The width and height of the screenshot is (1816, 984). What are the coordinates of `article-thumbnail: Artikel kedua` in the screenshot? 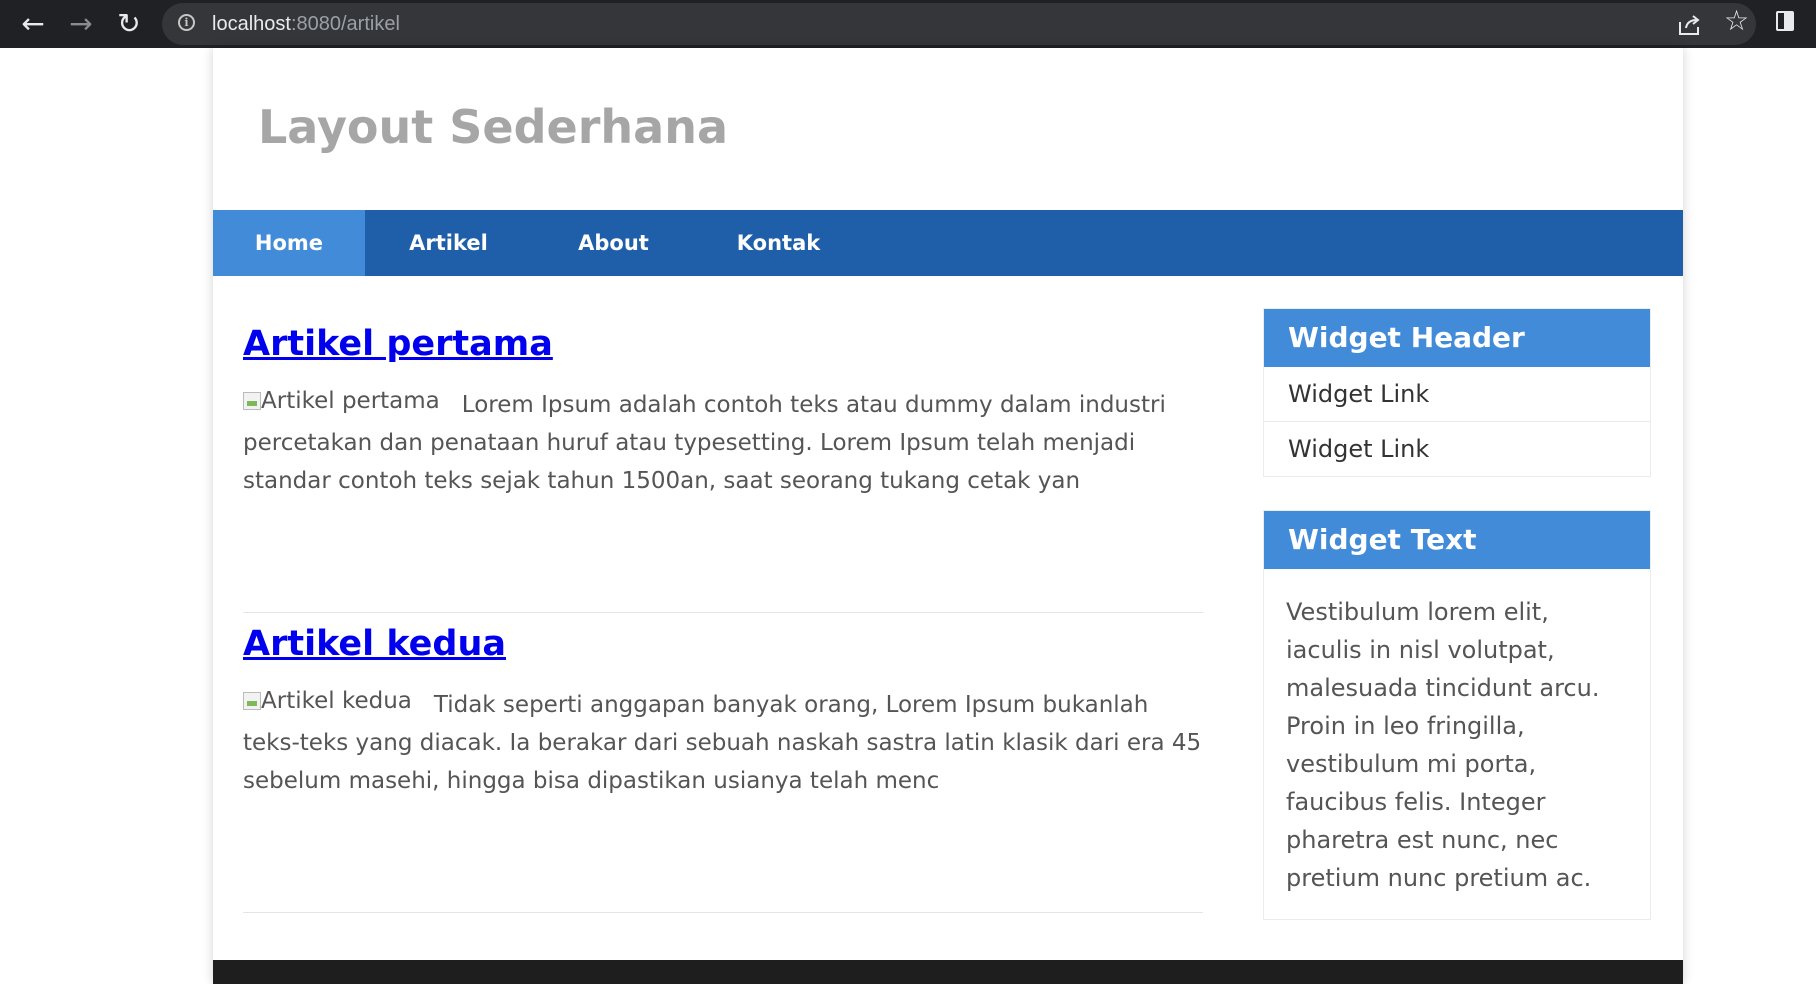 It's located at (327, 701).